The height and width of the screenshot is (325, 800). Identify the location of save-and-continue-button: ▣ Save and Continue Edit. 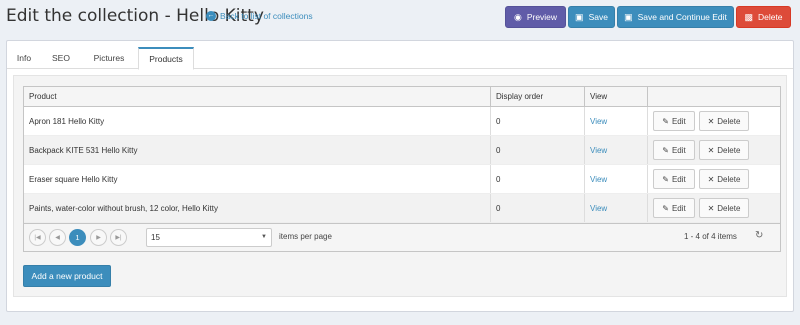
(675, 17).